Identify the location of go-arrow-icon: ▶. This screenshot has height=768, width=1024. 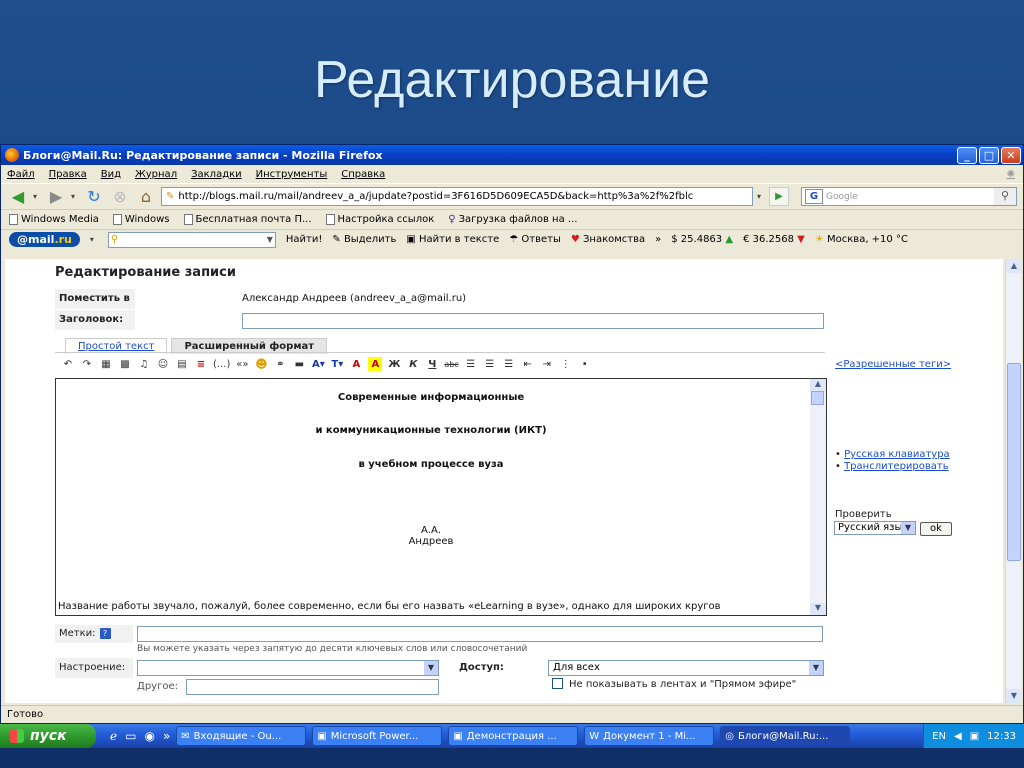
(779, 196).